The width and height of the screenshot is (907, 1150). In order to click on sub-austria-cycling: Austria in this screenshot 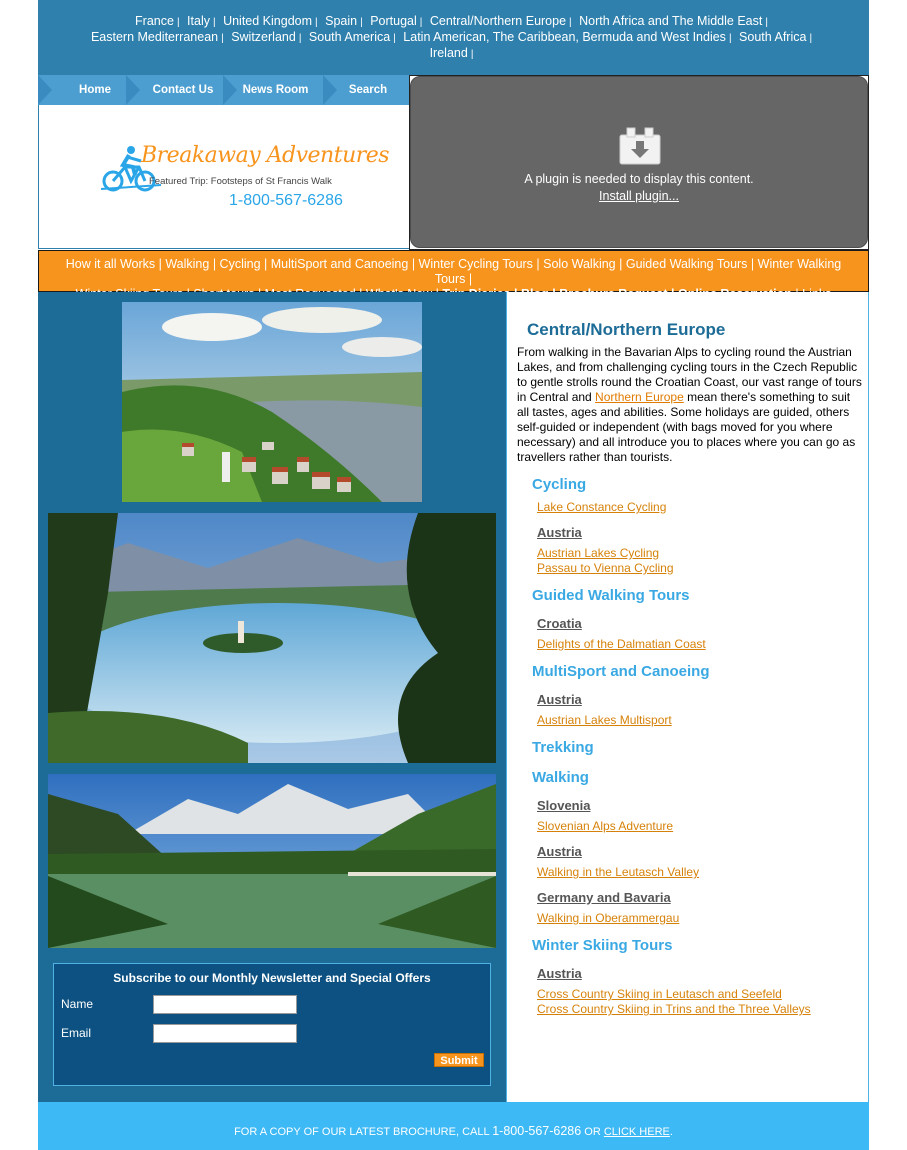, I will do `click(559, 532)`.